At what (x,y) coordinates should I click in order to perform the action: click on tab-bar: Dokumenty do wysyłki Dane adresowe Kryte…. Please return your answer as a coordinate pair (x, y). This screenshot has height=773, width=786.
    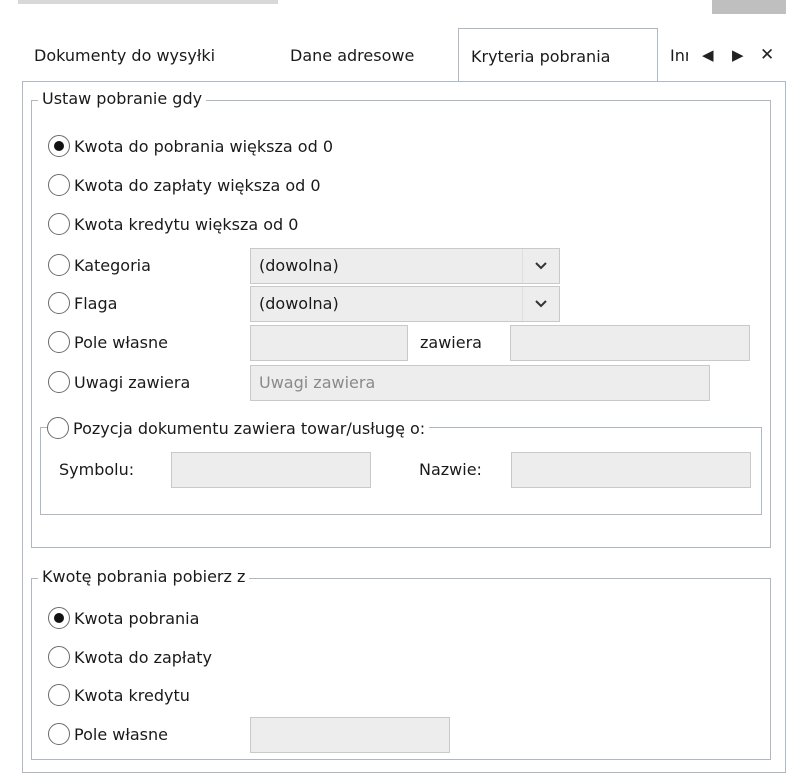
    Looking at the image, I should click on (404, 55).